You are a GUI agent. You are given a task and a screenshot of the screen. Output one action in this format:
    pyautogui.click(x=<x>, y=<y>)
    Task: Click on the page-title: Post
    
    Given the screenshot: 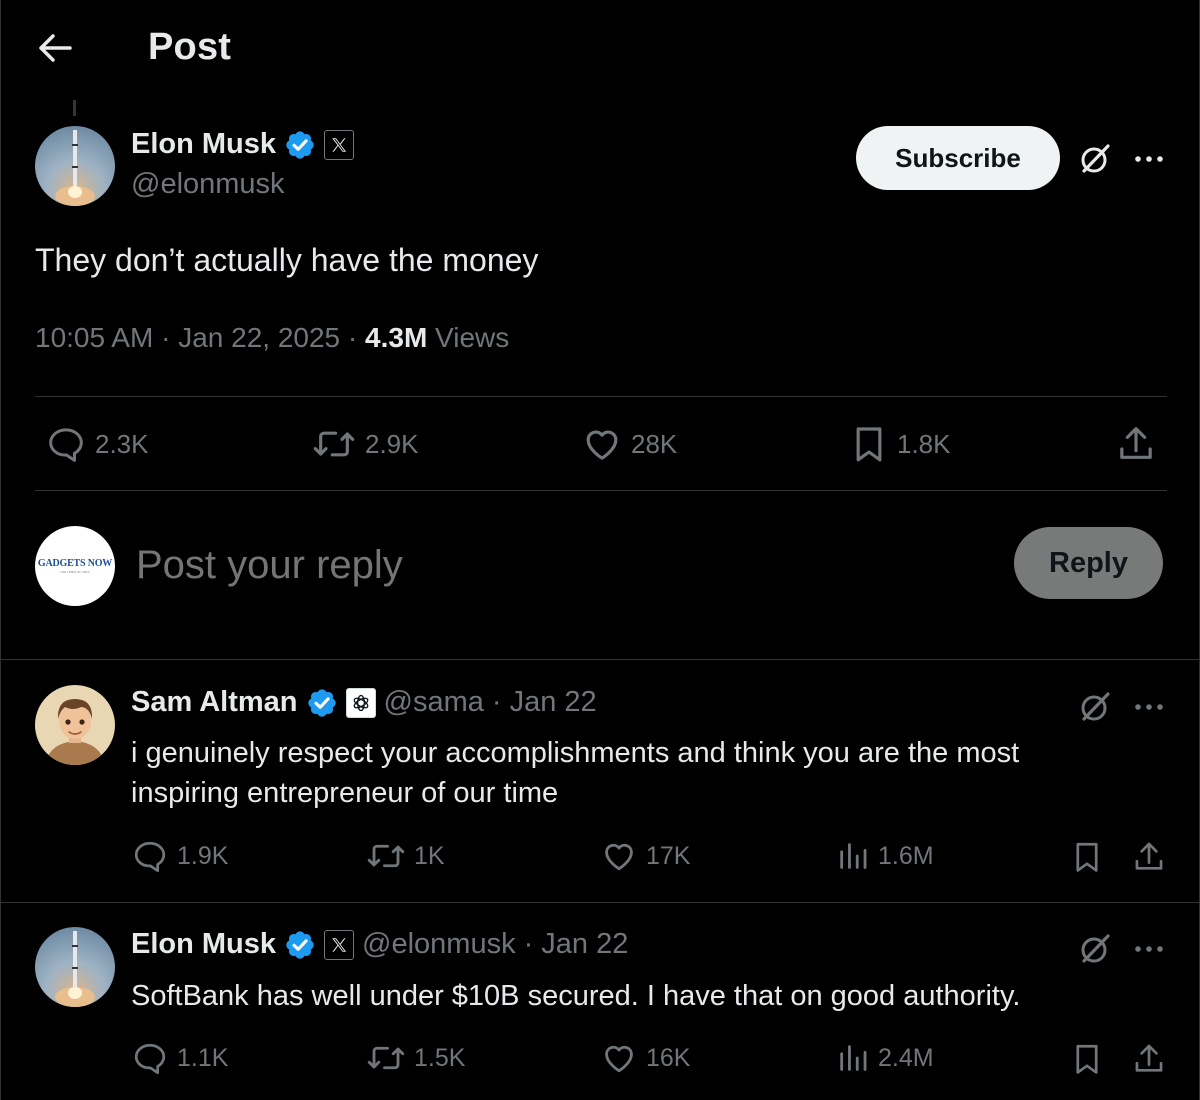 What is the action you would take?
    pyautogui.click(x=190, y=47)
    